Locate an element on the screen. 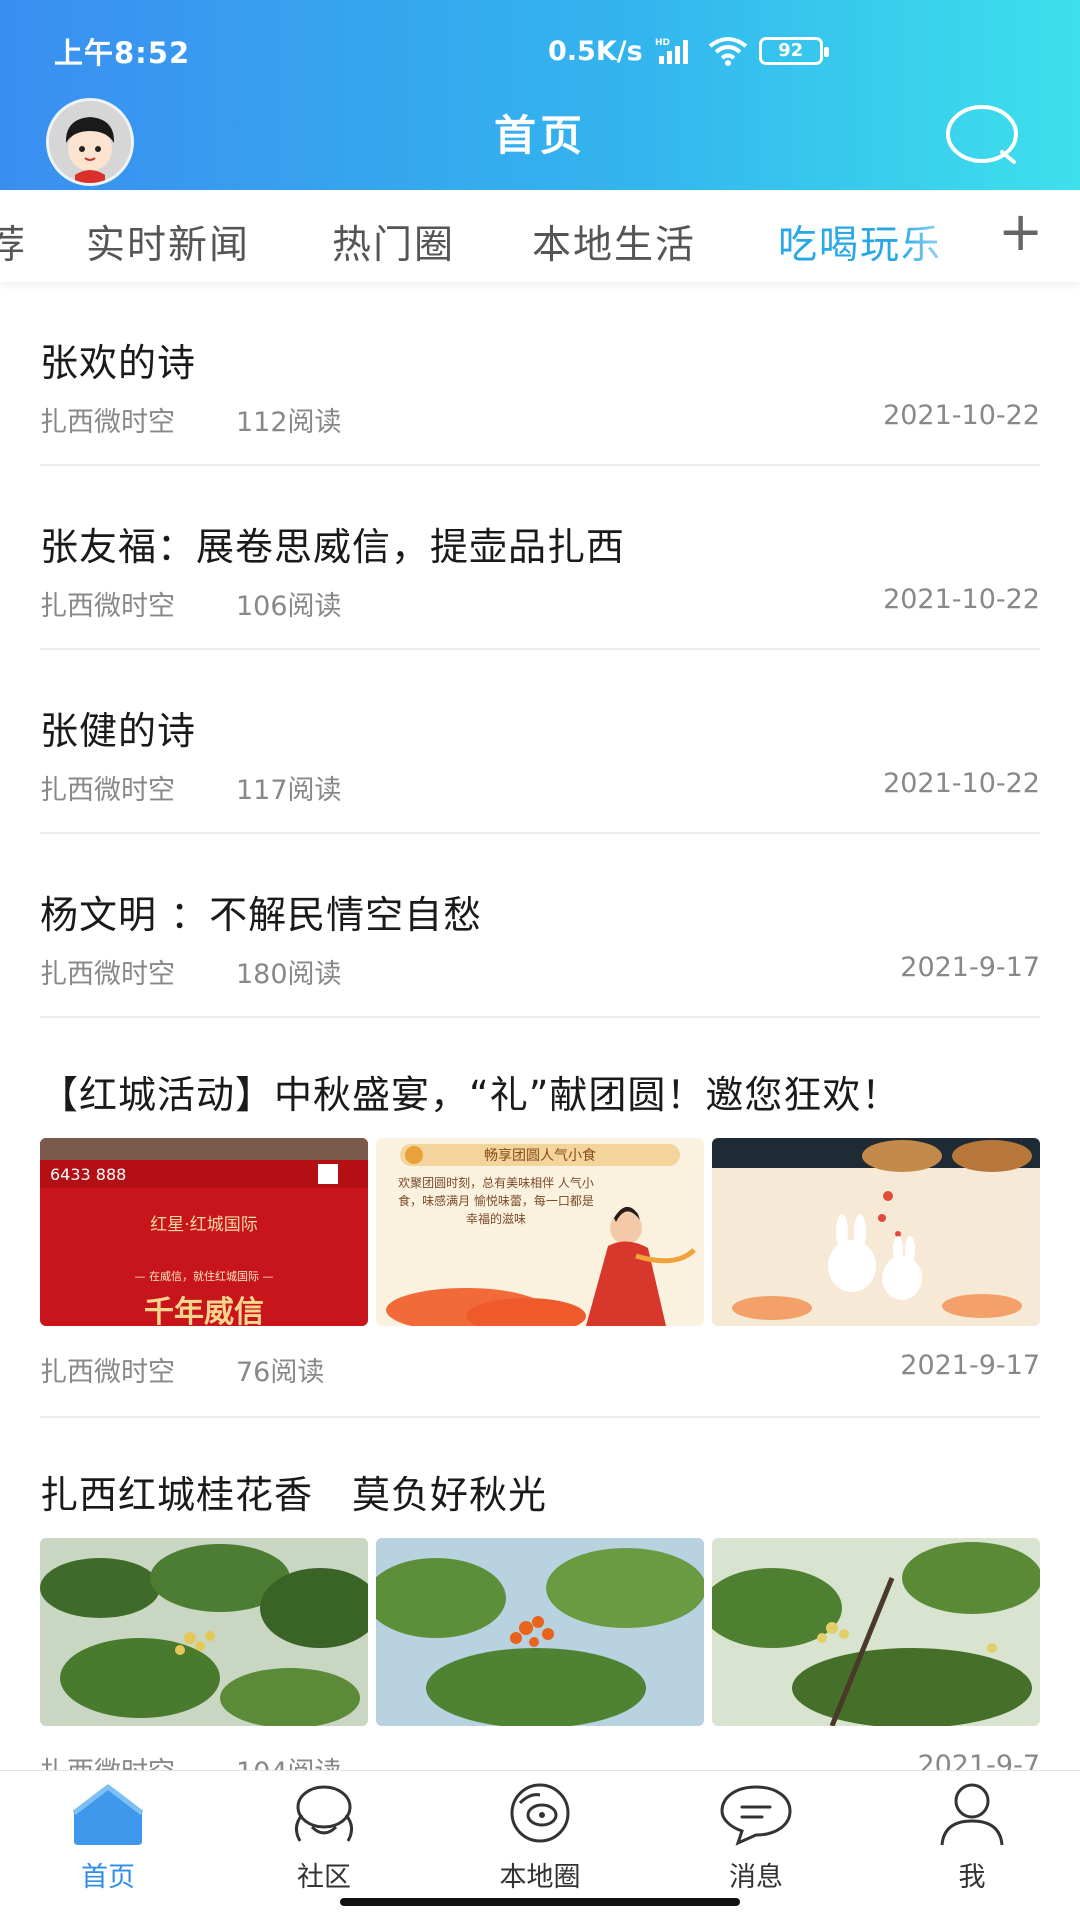 The width and height of the screenshot is (1080, 1920). nav-community: 社区 is located at coordinates (324, 1837).